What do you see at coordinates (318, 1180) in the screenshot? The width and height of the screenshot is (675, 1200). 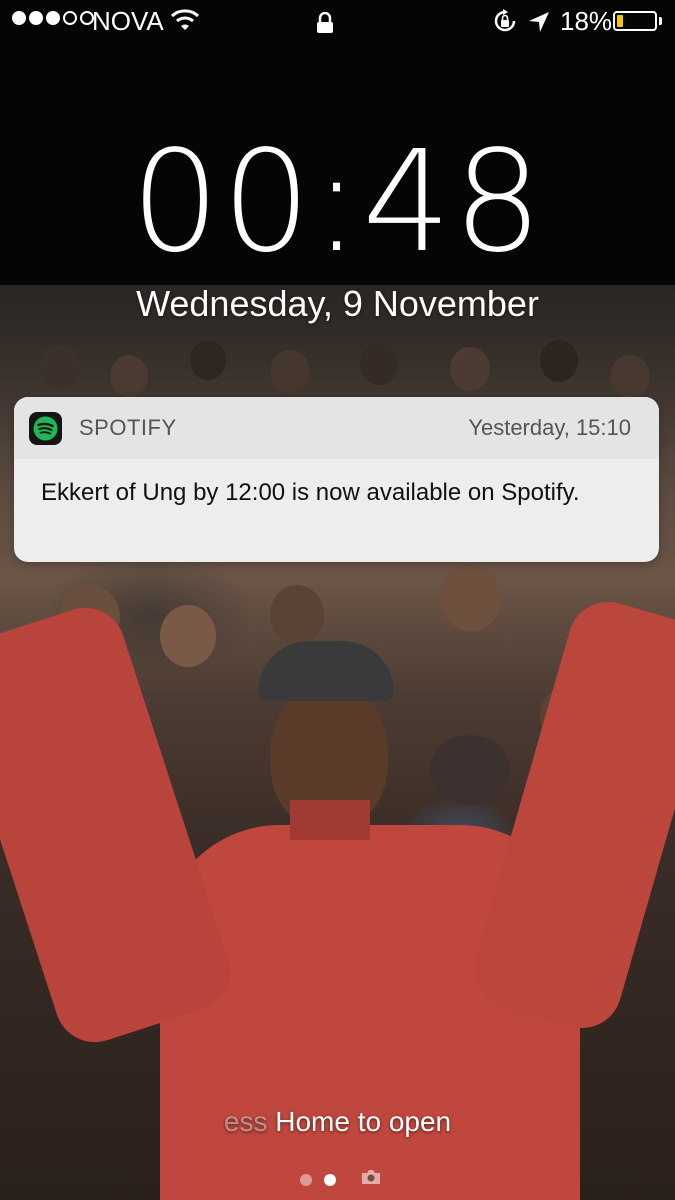 I see `page-indicator` at bounding box center [318, 1180].